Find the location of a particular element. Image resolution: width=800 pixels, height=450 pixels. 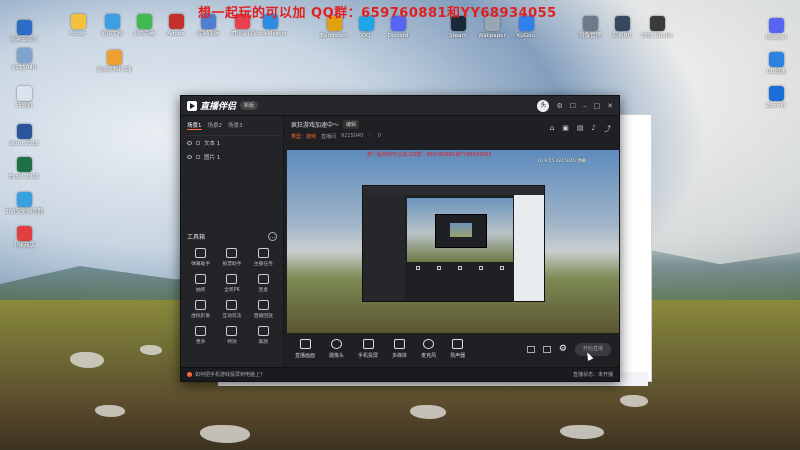

camera-button: 摄像头 is located at coordinates (336, 349).